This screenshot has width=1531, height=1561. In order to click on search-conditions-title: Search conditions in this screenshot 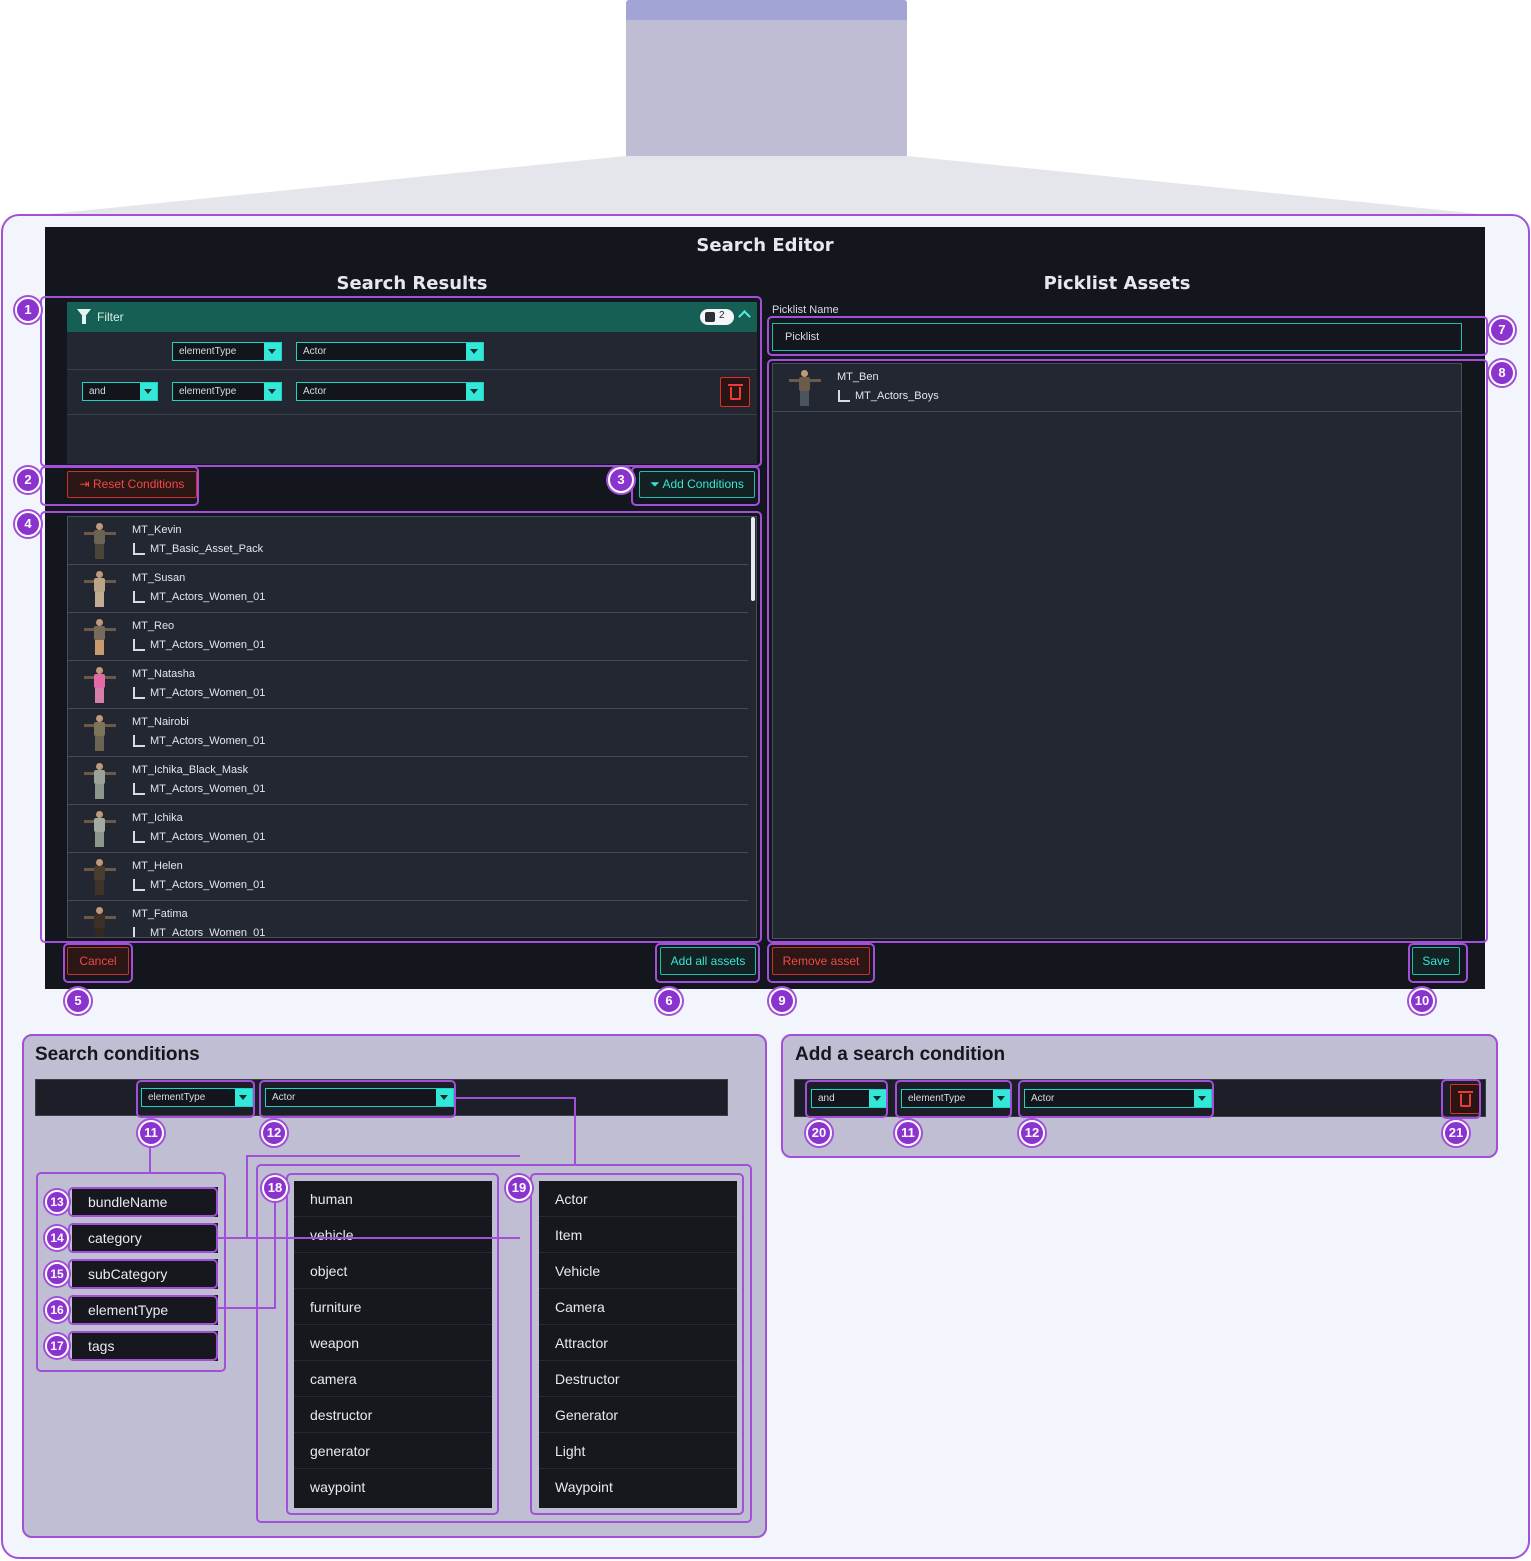, I will do `click(117, 1054)`.